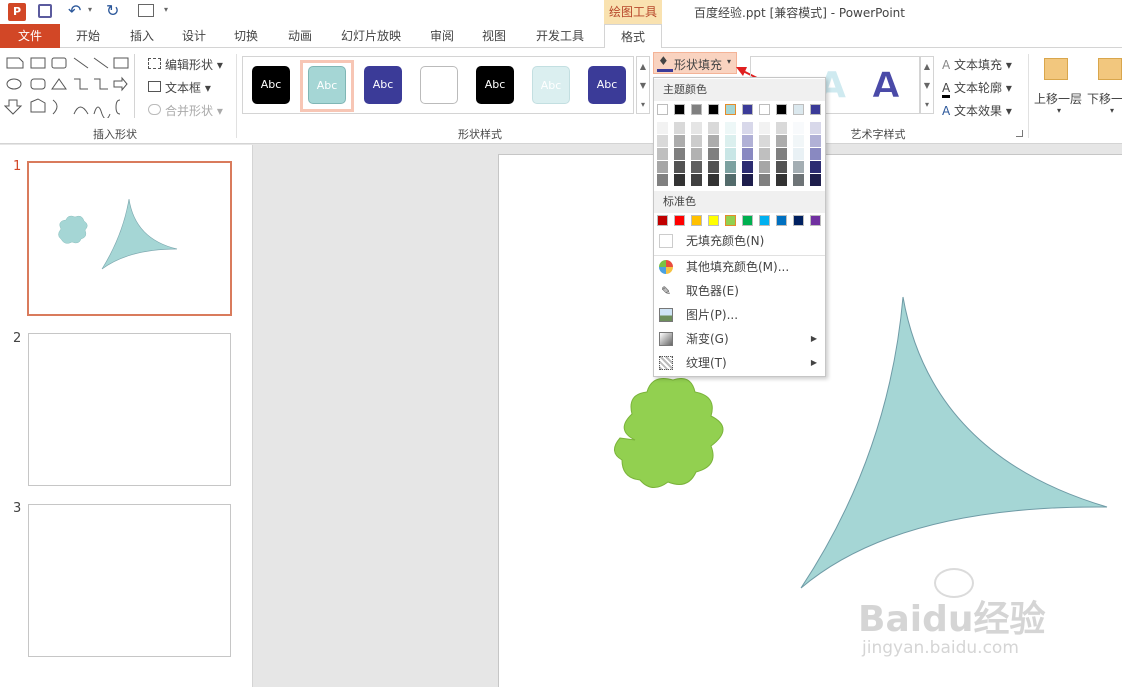 The width and height of the screenshot is (1122, 687). What do you see at coordinates (739, 291) in the screenshot?
I see `eyedropper-item: ✎ 取色器(E)` at bounding box center [739, 291].